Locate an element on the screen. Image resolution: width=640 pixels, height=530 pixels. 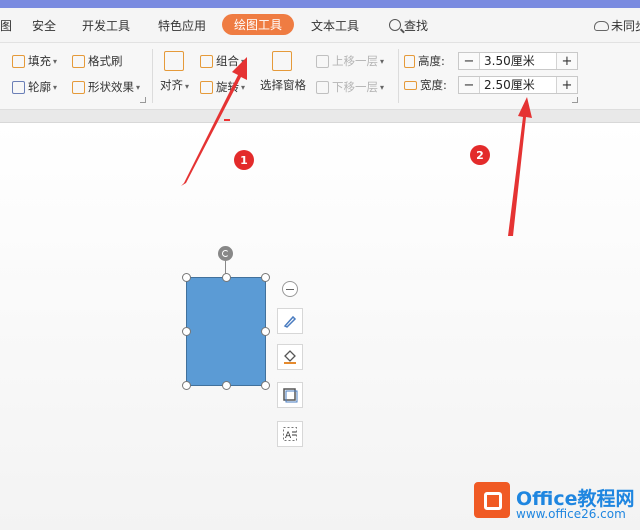
annotation-badge-2: 2 is located at coordinates (480, 155).